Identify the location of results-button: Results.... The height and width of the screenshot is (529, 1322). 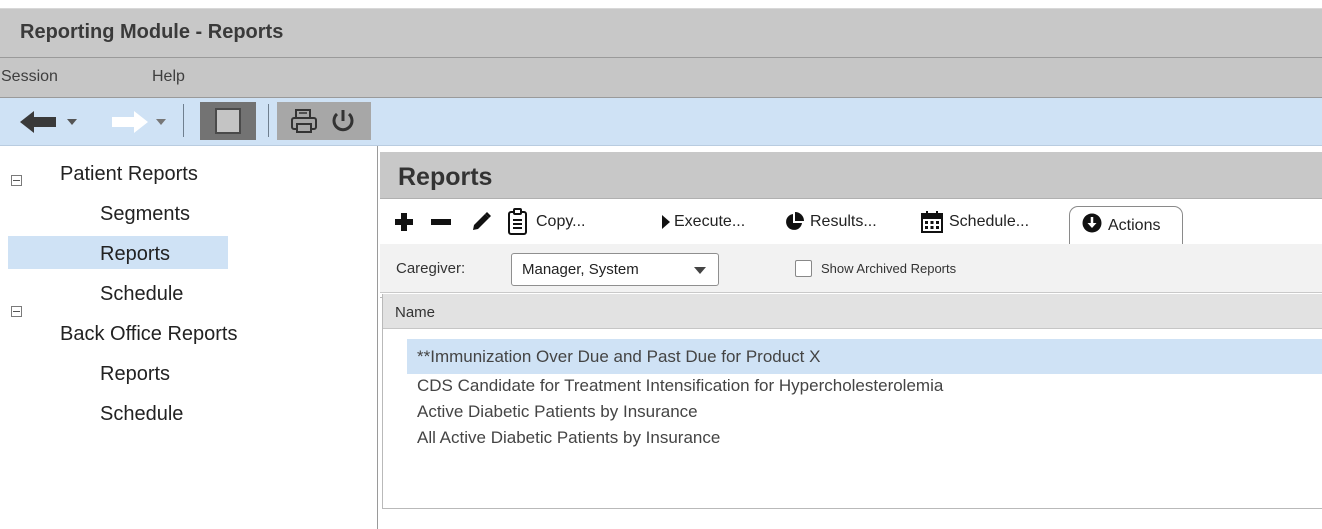
(830, 222).